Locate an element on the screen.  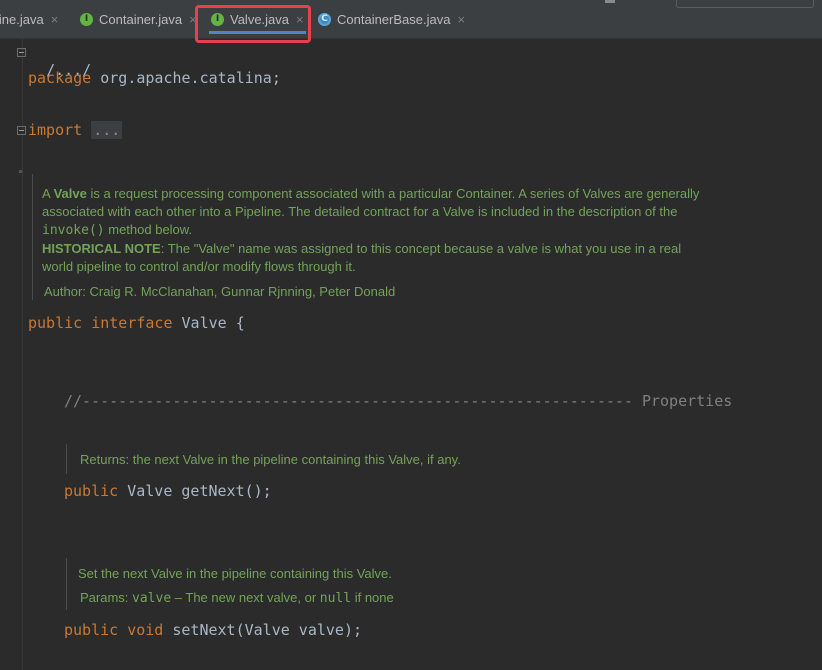
interface-icon: I is located at coordinates (86, 19).